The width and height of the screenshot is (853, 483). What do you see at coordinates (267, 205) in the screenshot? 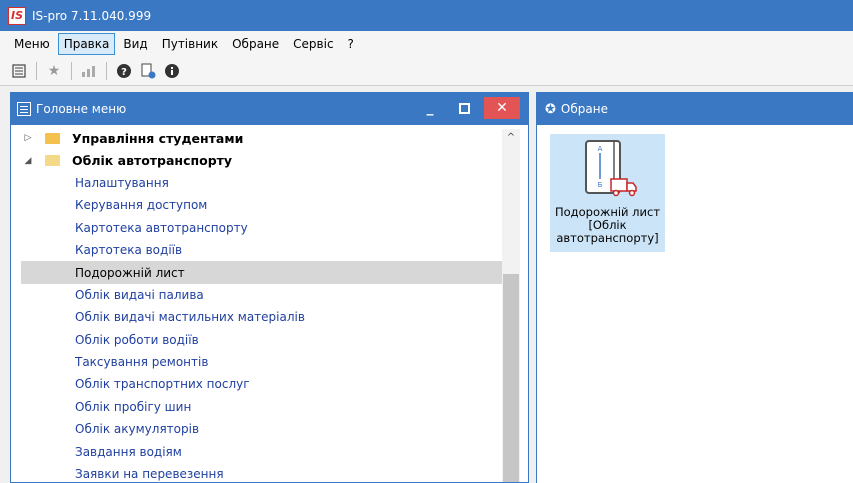
I see `tree-item: Керування доступом` at bounding box center [267, 205].